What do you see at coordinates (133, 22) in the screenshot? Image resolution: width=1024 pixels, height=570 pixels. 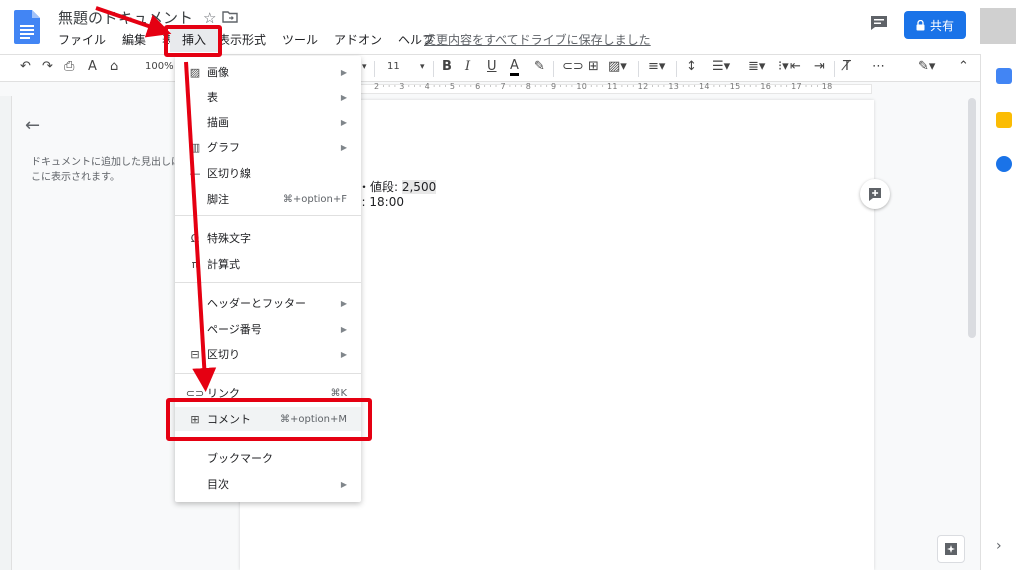 I see `arrow-to-insert` at bounding box center [133, 22].